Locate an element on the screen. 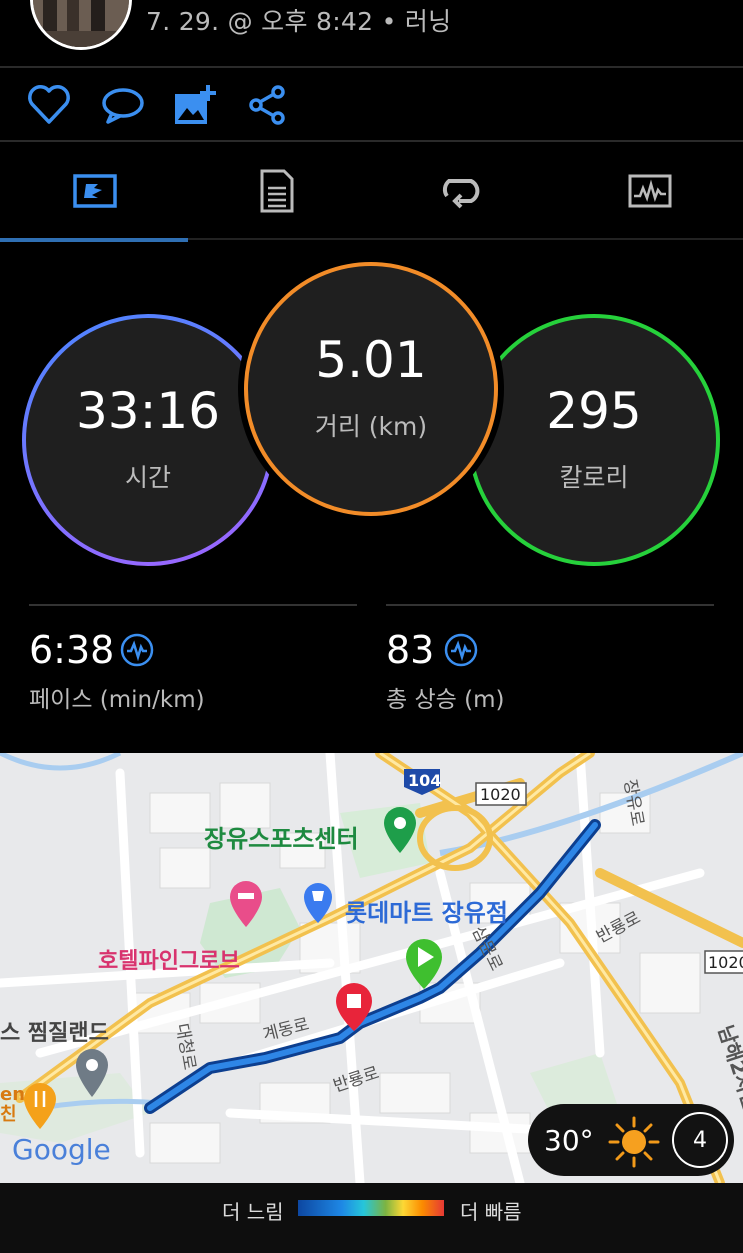  comment-icon is located at coordinates (123, 106).